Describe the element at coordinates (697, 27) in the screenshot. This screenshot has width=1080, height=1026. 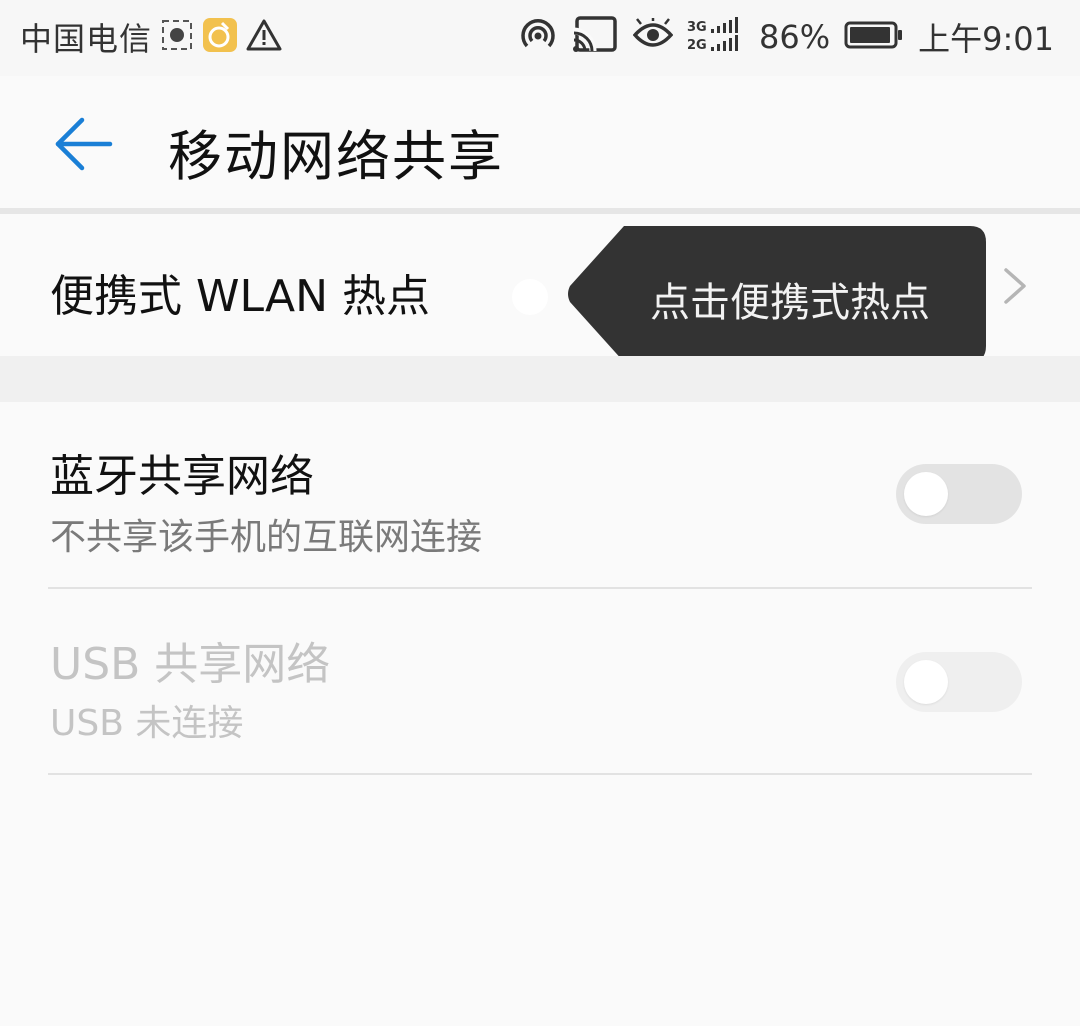
I see `network-label-3g: 3G` at that location.